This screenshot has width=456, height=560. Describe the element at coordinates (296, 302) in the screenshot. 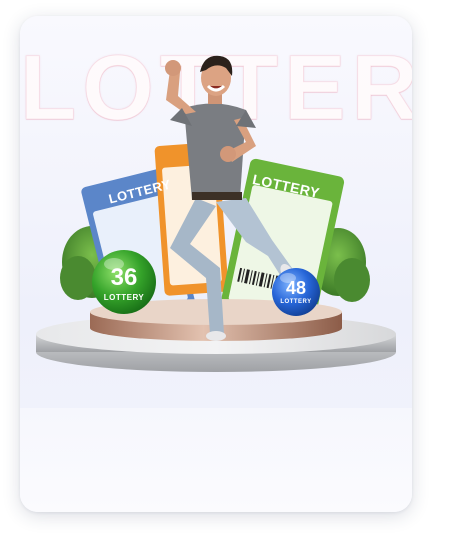

I see `blue-ball-label: LOTTERY` at that location.